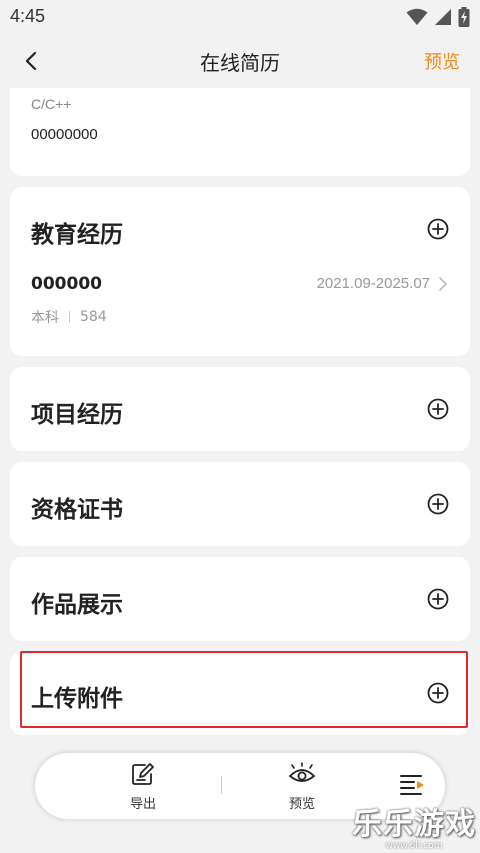 This screenshot has width=480, height=853. What do you see at coordinates (45, 318) in the screenshot?
I see `degree-label: 本科` at bounding box center [45, 318].